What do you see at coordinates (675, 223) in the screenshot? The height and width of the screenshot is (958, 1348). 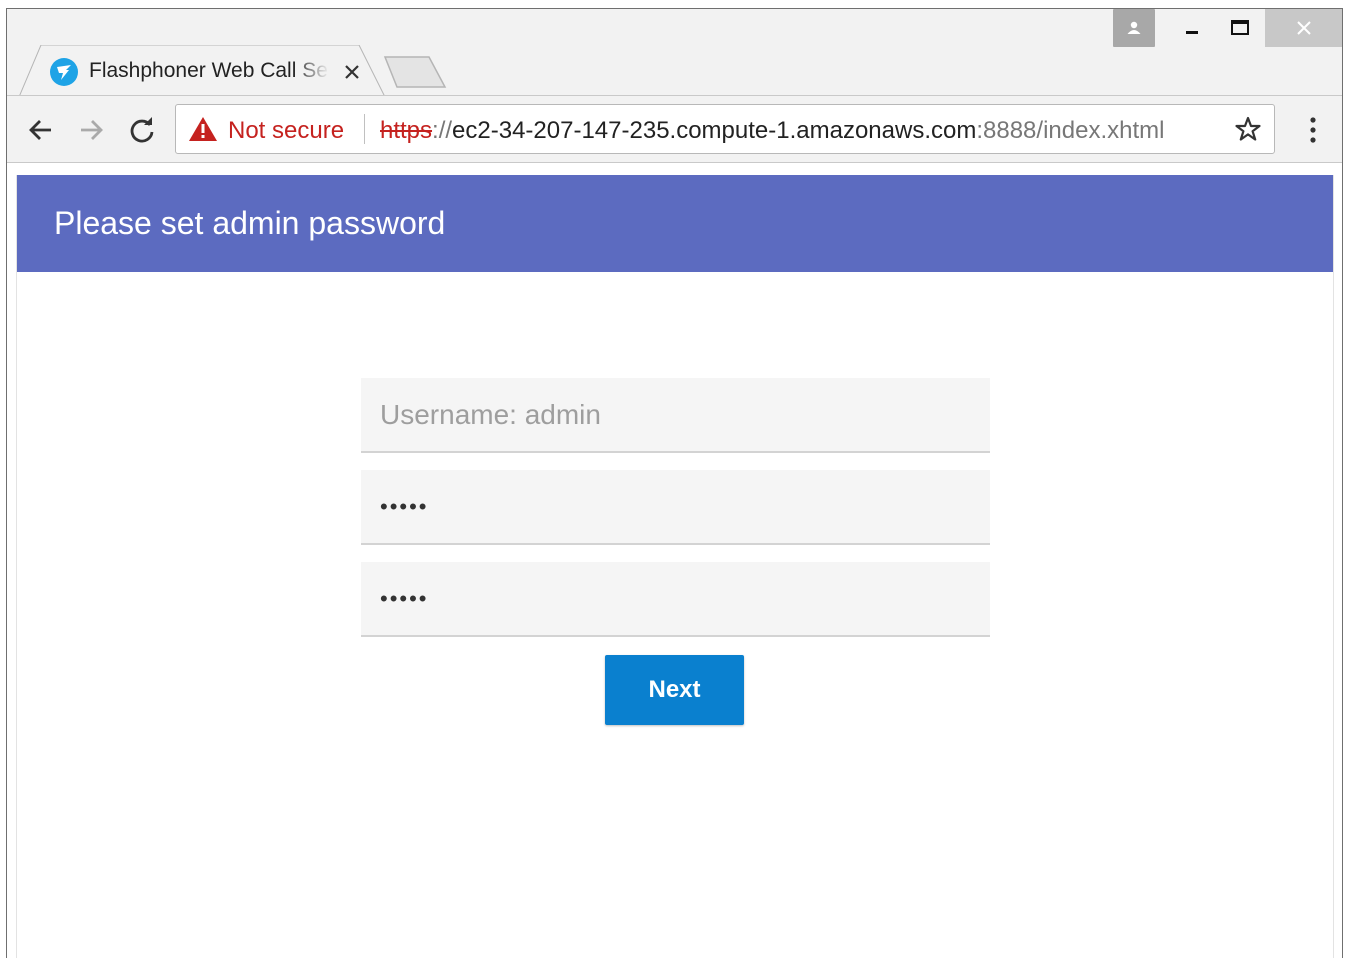 I see `page-header: Please set admin password` at bounding box center [675, 223].